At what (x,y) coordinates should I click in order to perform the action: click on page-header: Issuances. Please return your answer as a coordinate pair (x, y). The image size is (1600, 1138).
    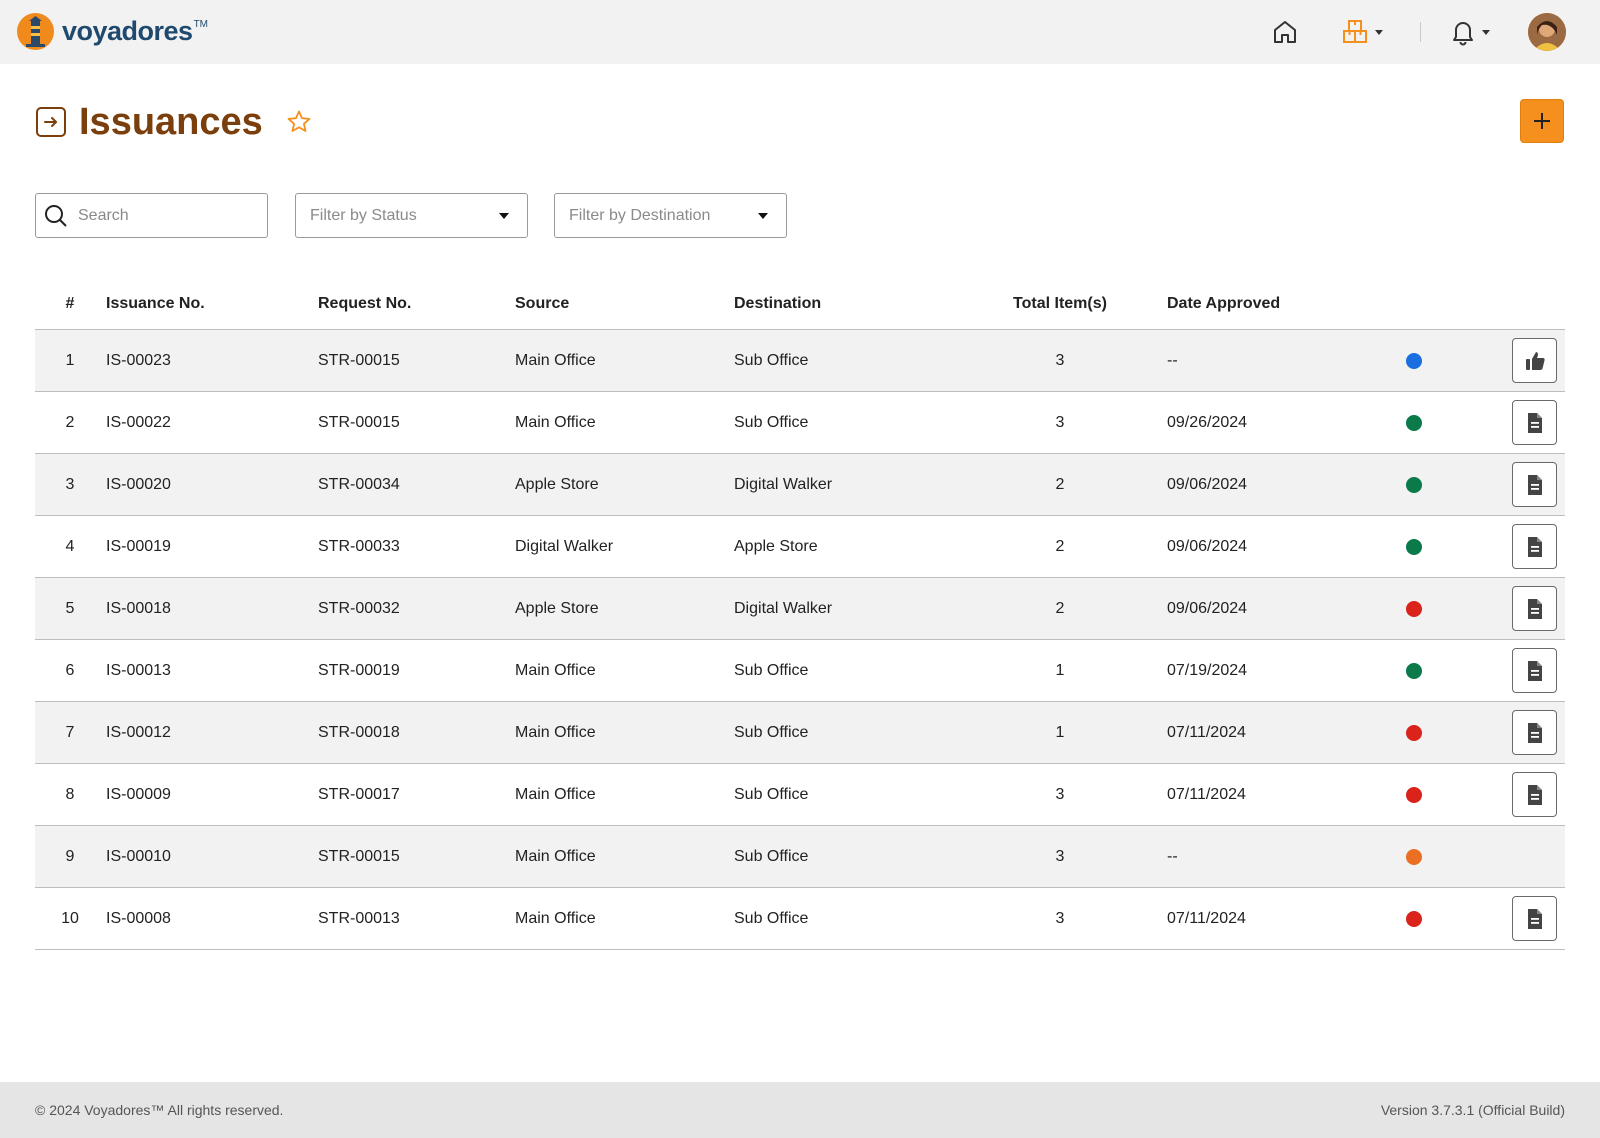
    Looking at the image, I should click on (174, 122).